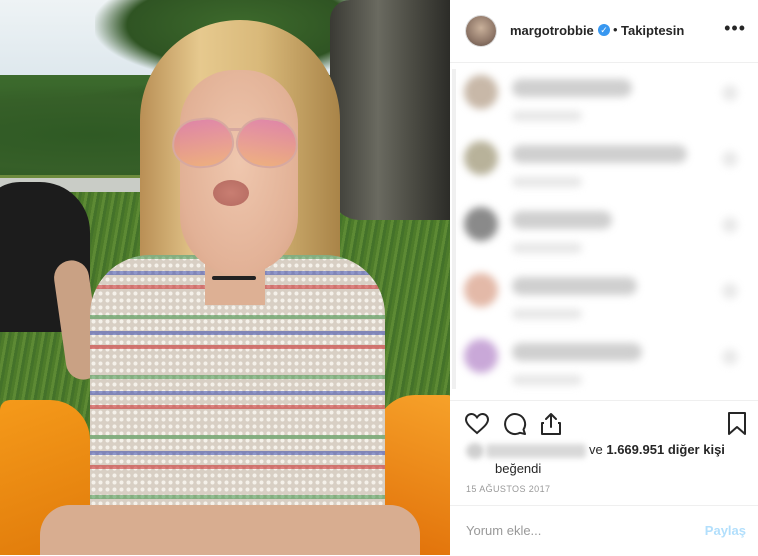  I want to click on photo-lips, so click(231, 193).